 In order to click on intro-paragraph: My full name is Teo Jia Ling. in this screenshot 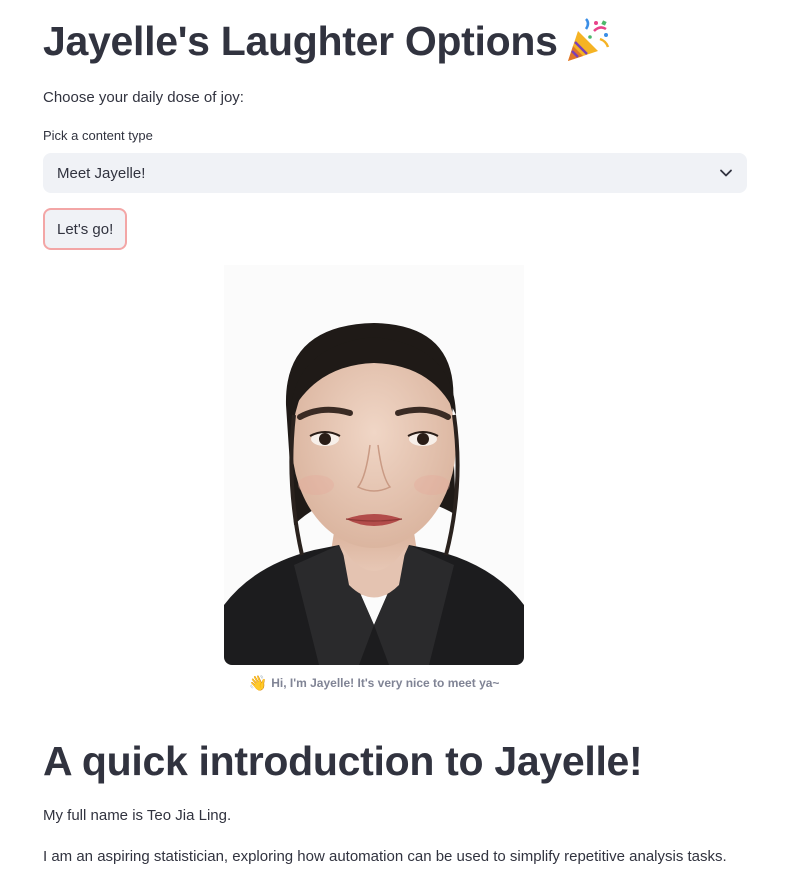, I will do `click(137, 815)`.